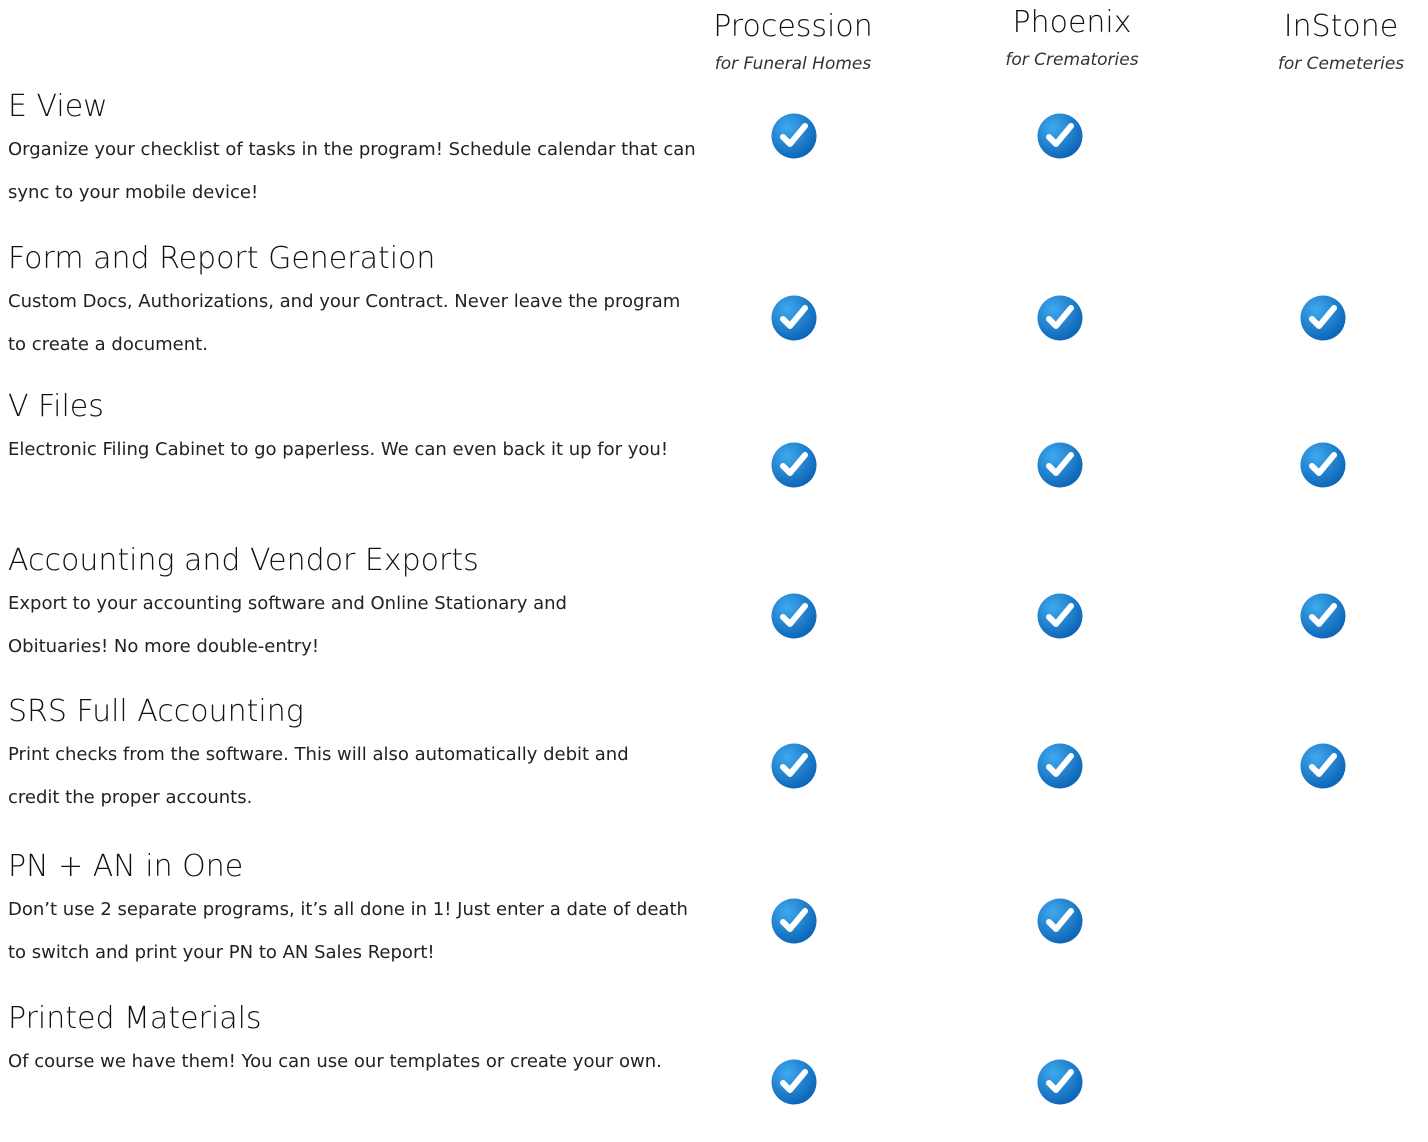 Image resolution: width=1428 pixels, height=1142 pixels. What do you see at coordinates (56, 406) in the screenshot?
I see `feature-title: V Files` at bounding box center [56, 406].